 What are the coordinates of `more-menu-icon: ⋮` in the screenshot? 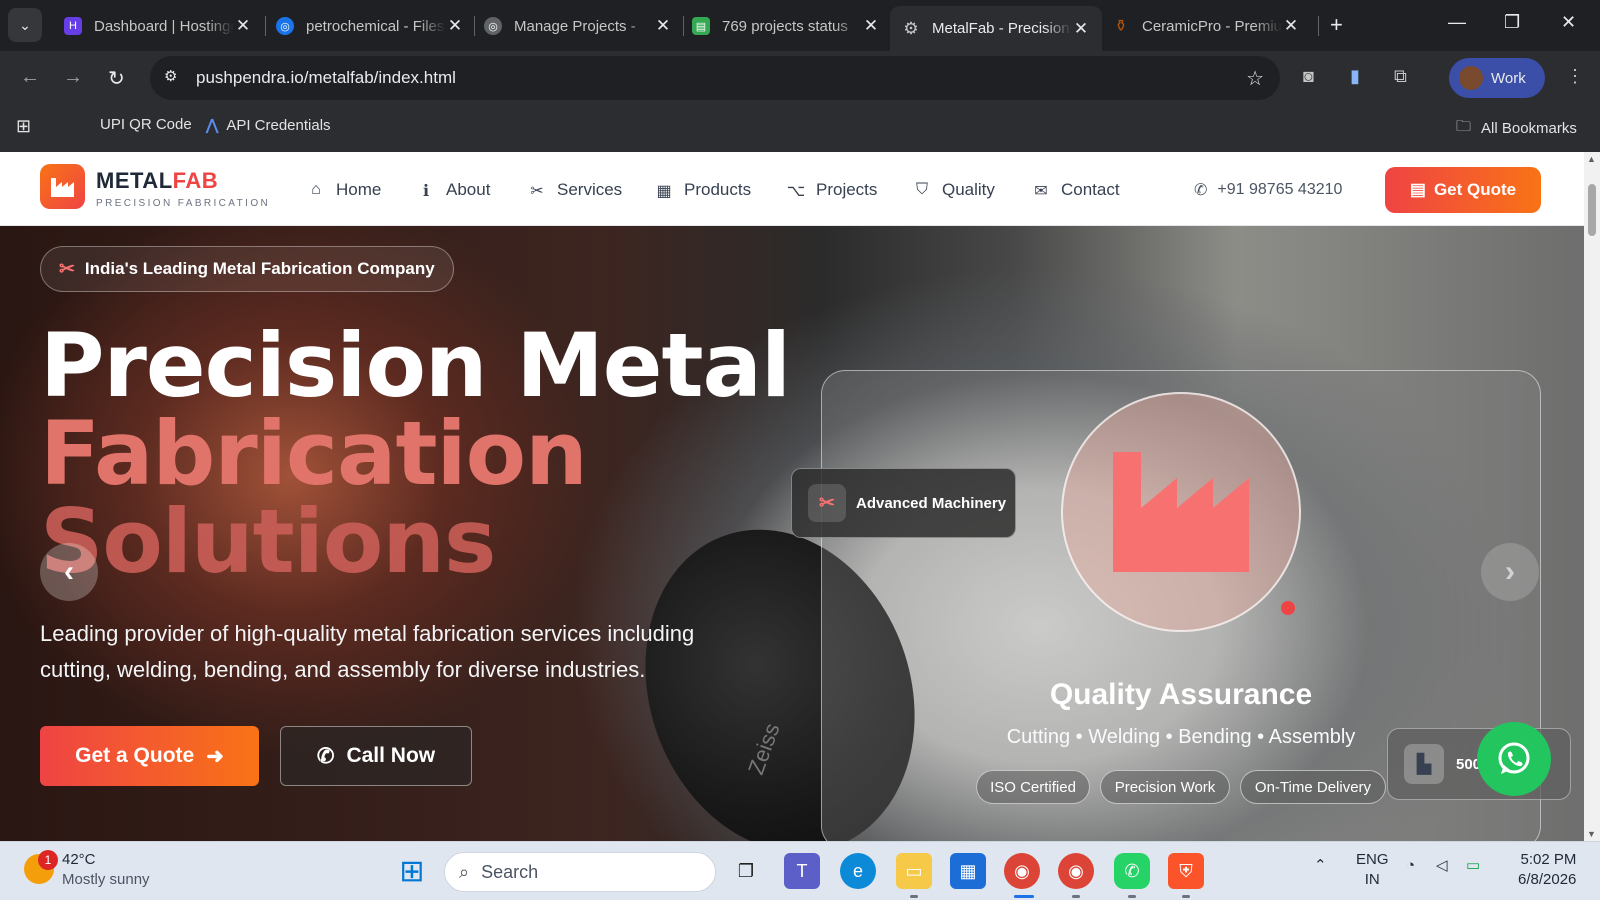 It's located at (1575, 76).